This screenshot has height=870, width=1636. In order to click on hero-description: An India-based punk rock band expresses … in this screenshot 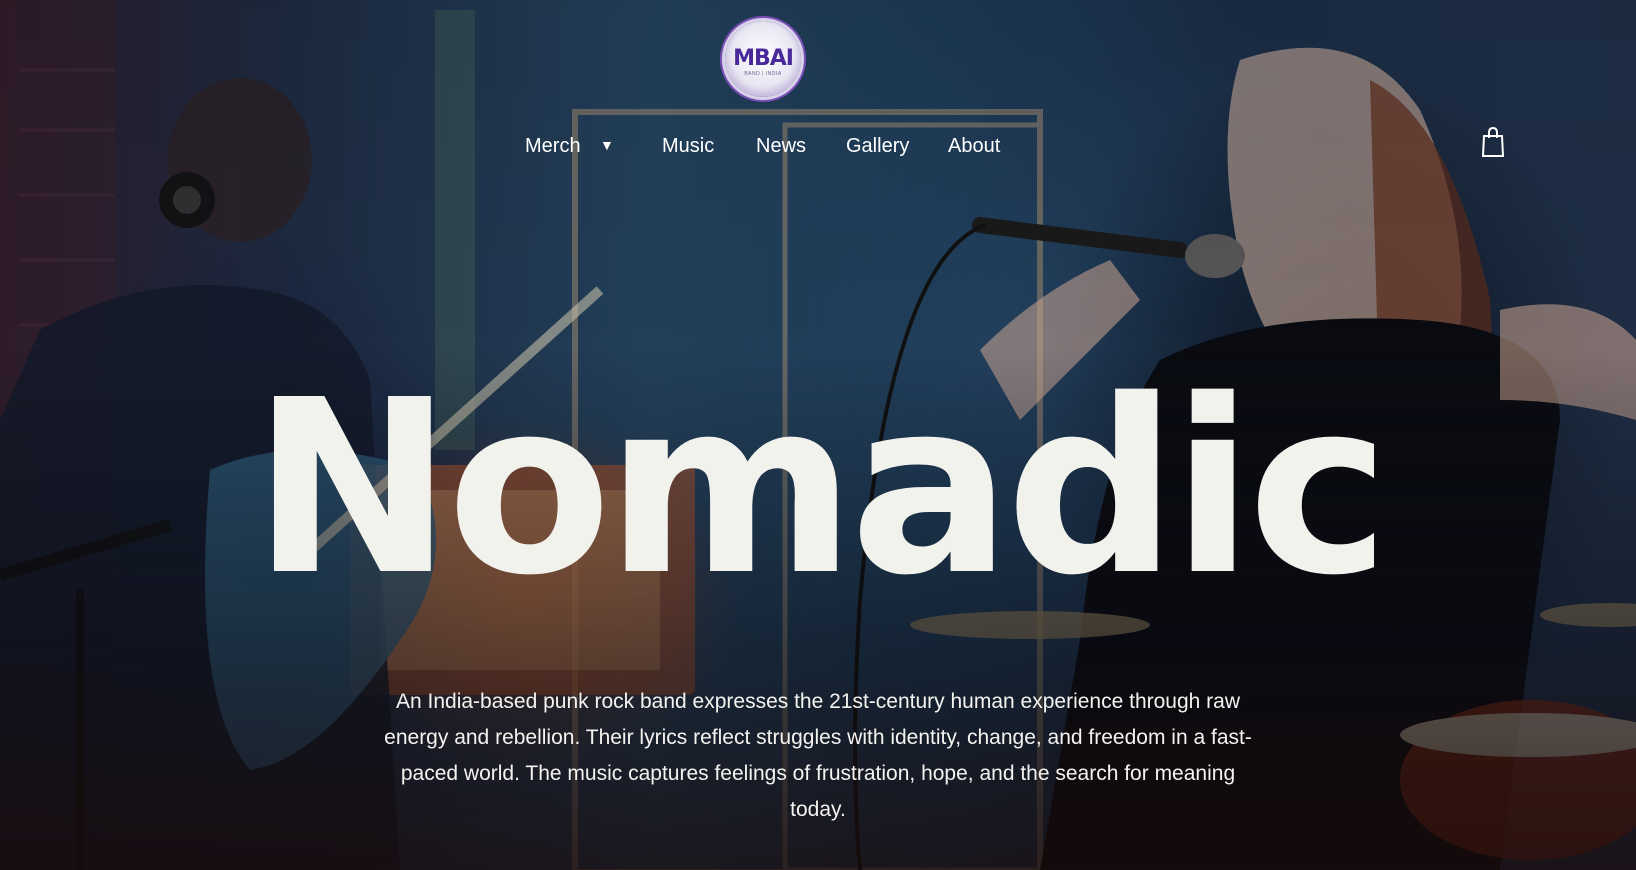, I will do `click(818, 755)`.